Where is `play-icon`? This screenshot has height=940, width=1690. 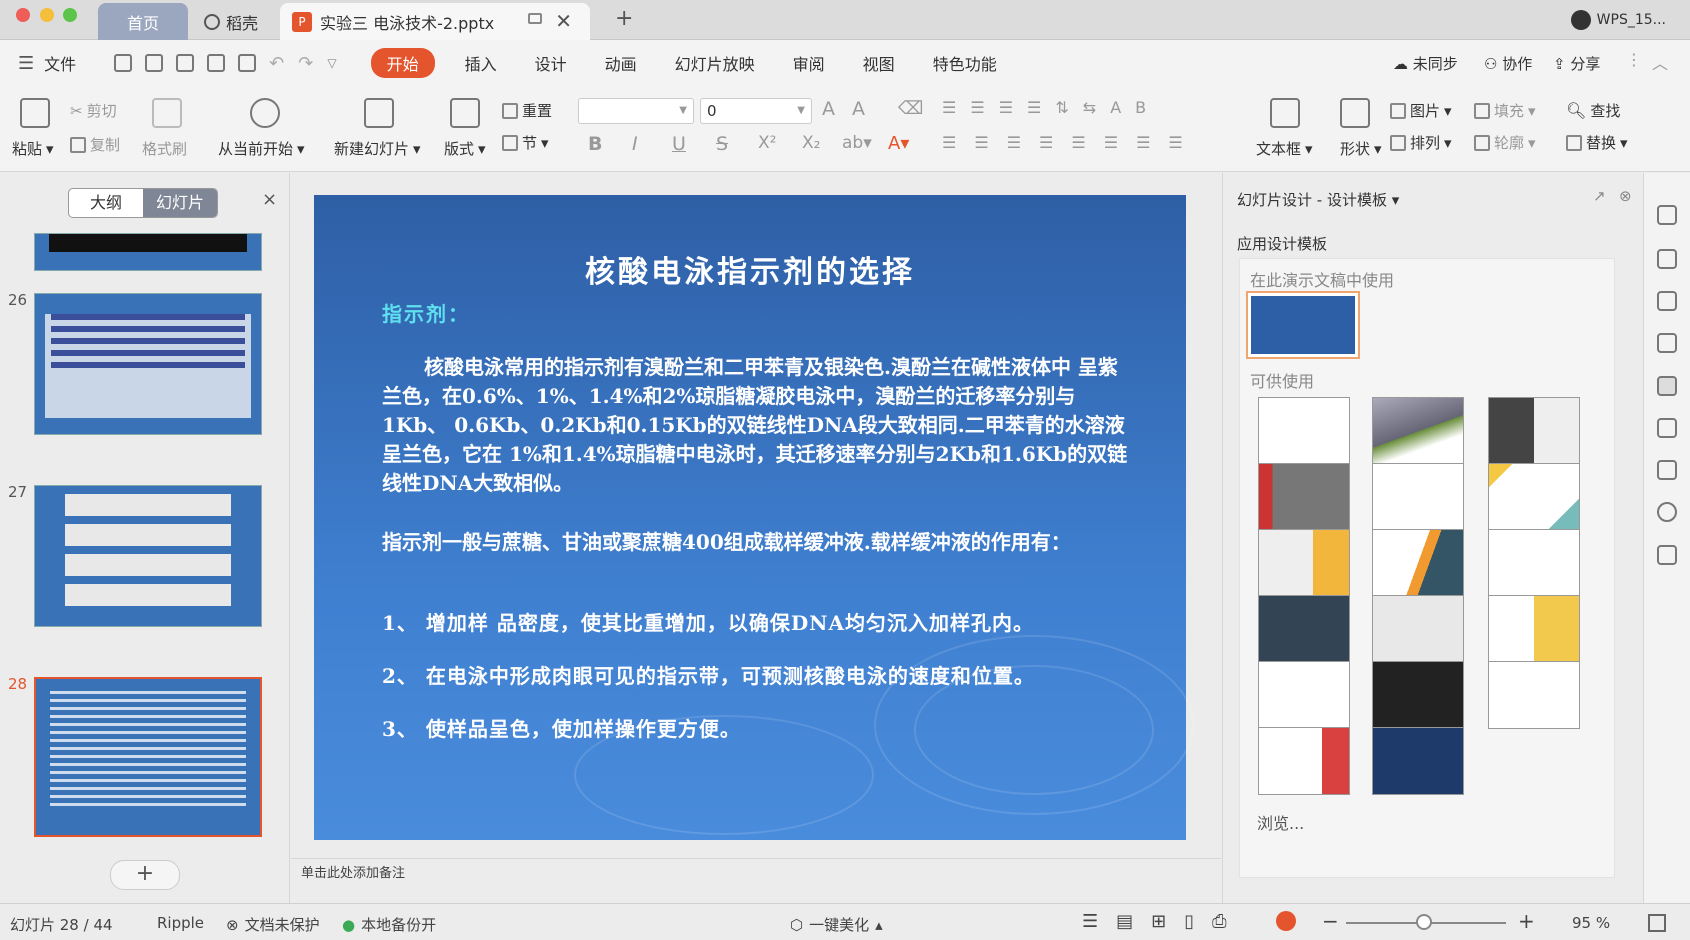 play-icon is located at coordinates (265, 113).